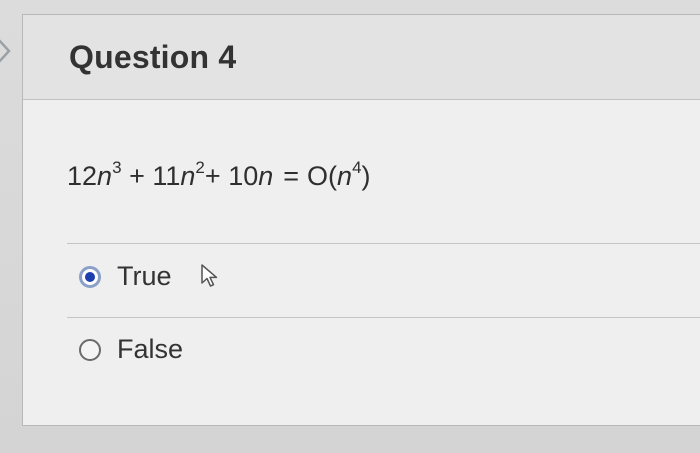 This screenshot has width=700, height=453. Describe the element at coordinates (90, 349) in the screenshot. I see `radio-button-false` at that location.